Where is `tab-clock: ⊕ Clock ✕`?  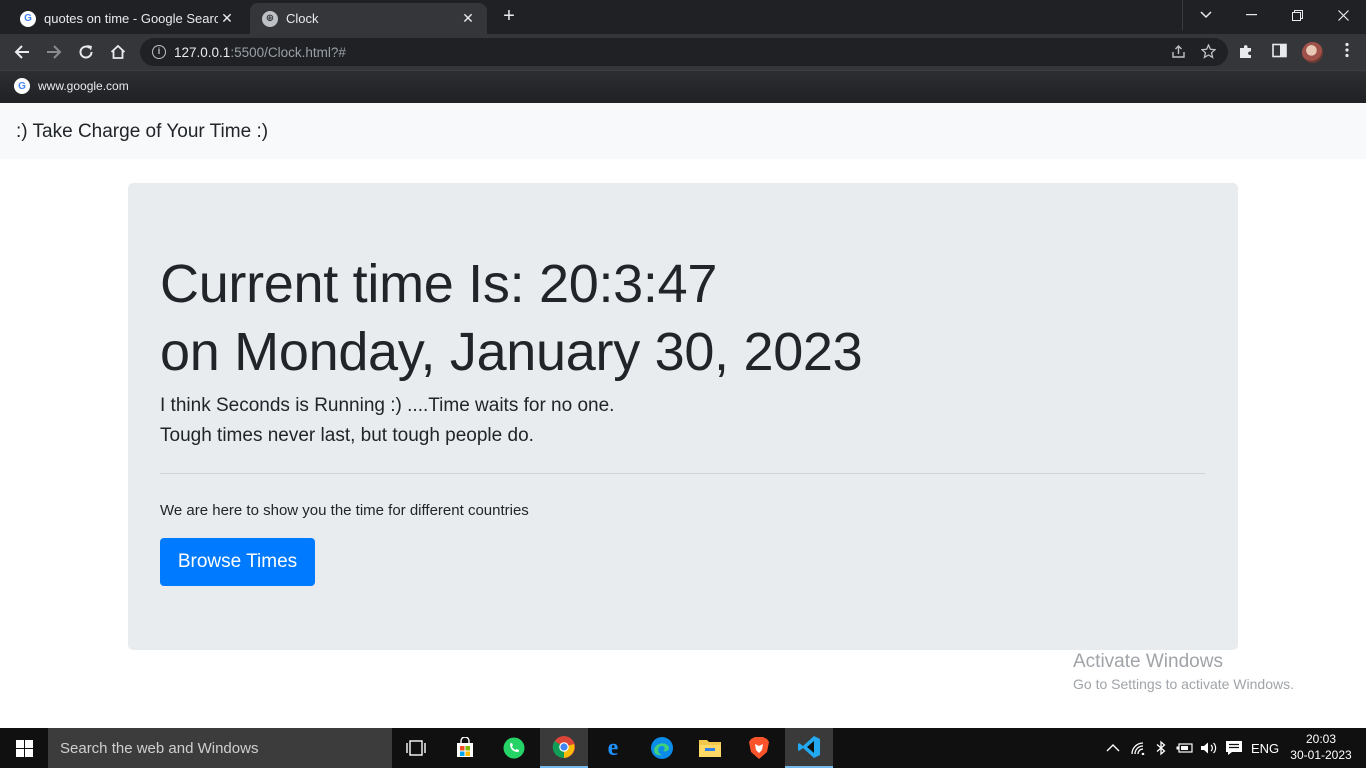
tab-clock: ⊕ Clock ✕ is located at coordinates (368, 18).